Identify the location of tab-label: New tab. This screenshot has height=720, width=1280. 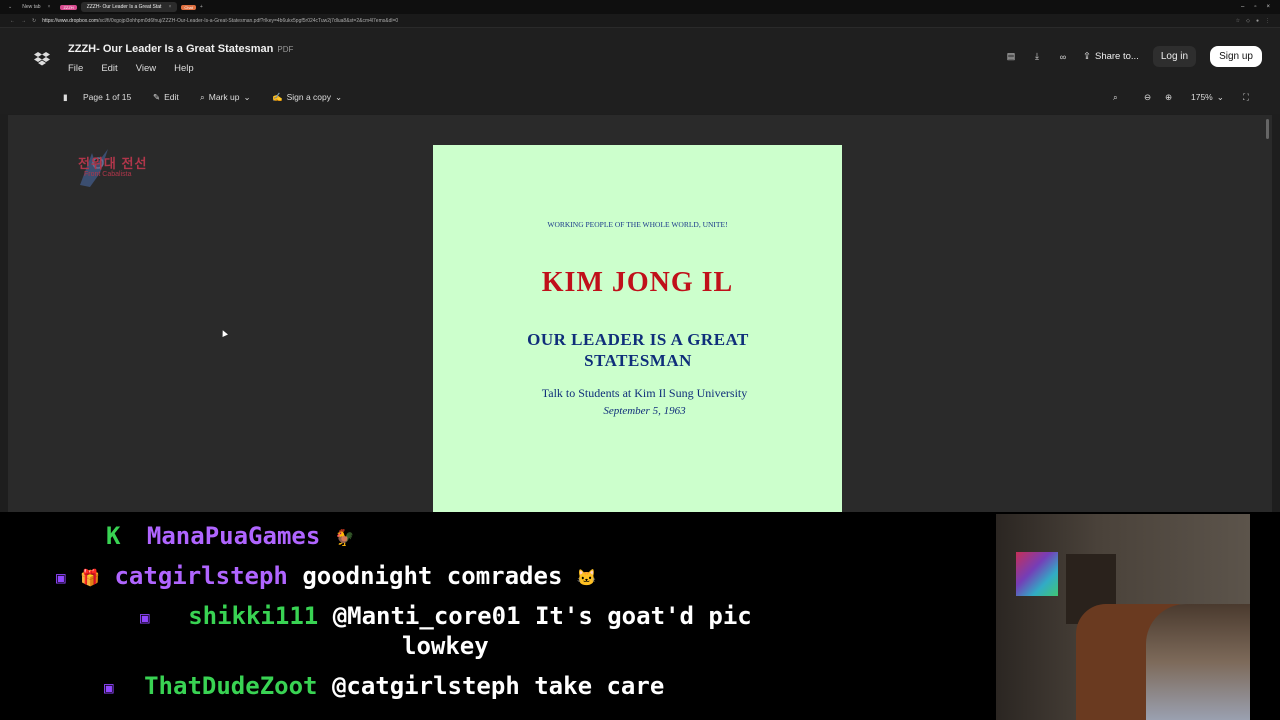
(31, 7).